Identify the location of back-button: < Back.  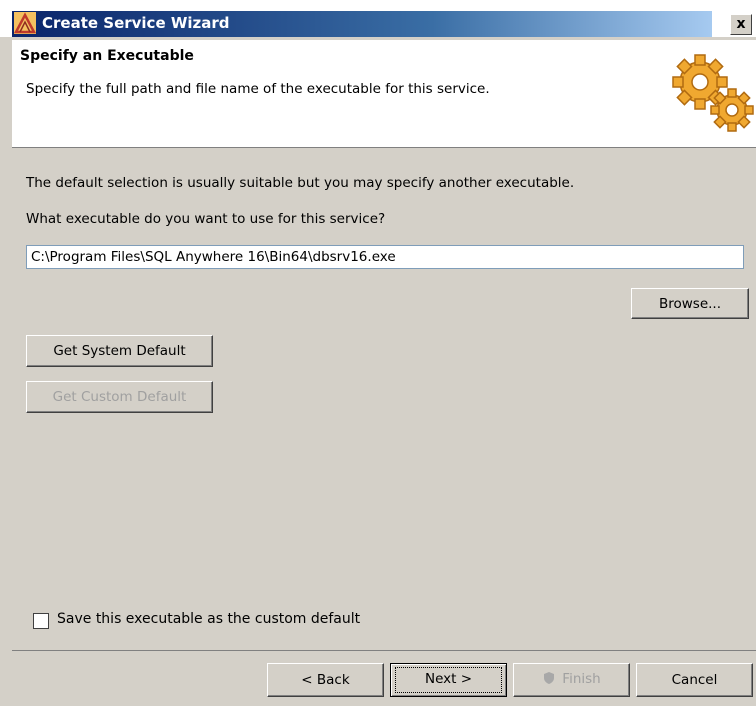
(325, 680).